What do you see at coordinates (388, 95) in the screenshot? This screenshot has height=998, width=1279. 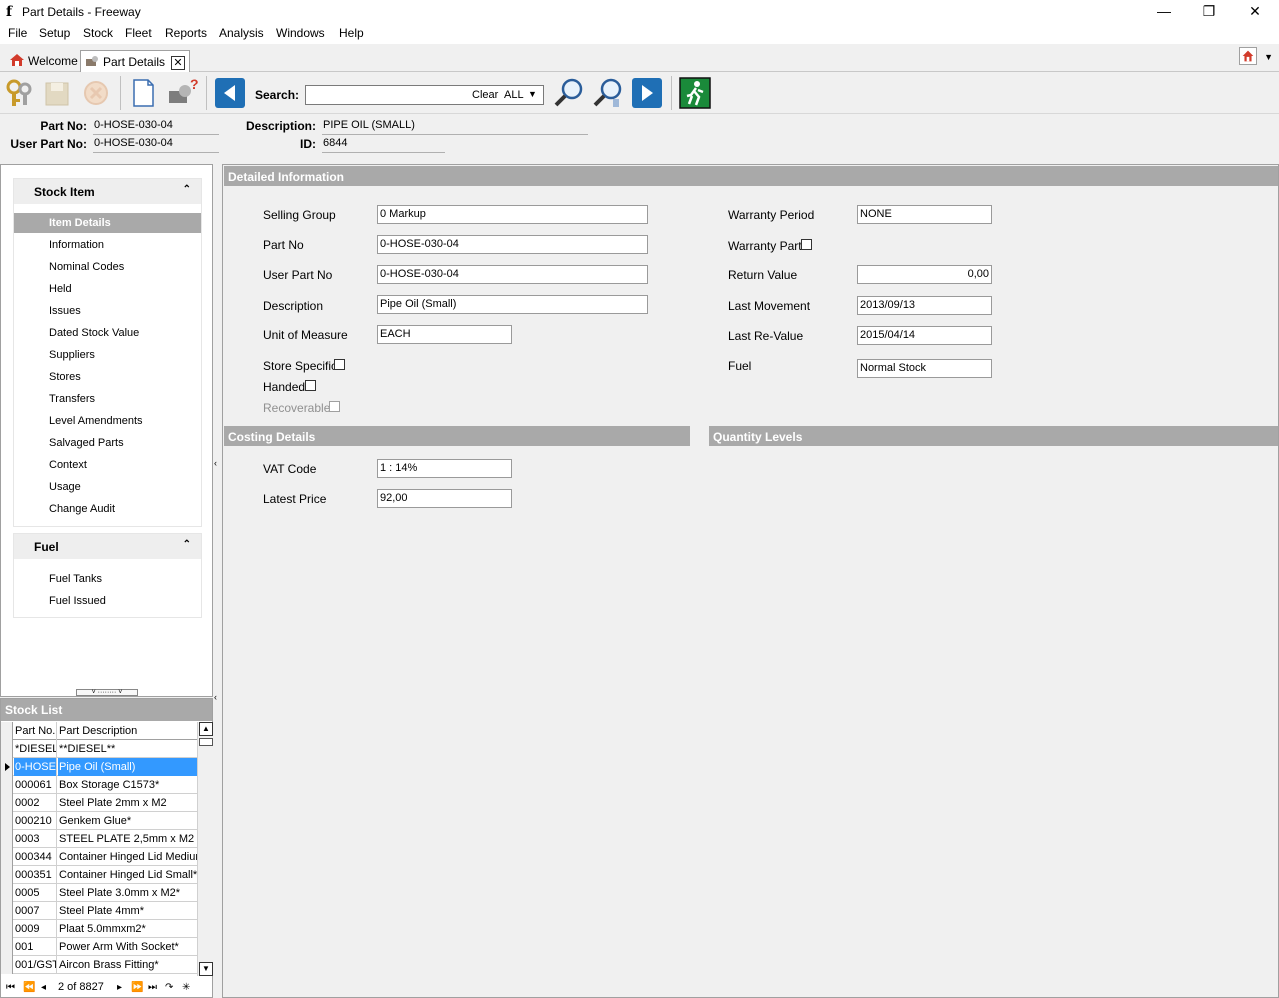 I see `search-input` at bounding box center [388, 95].